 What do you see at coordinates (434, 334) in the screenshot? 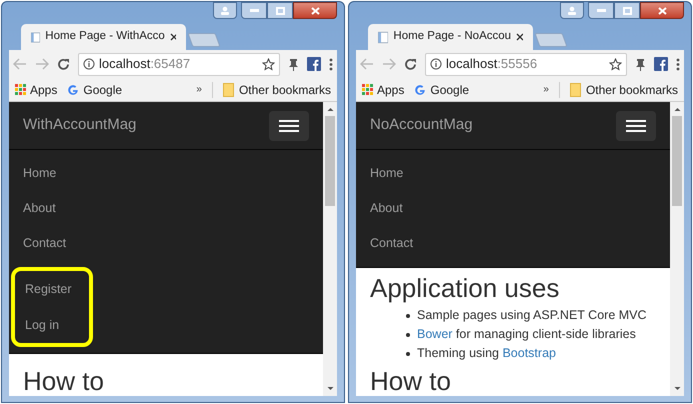
I see `link: Bower` at bounding box center [434, 334].